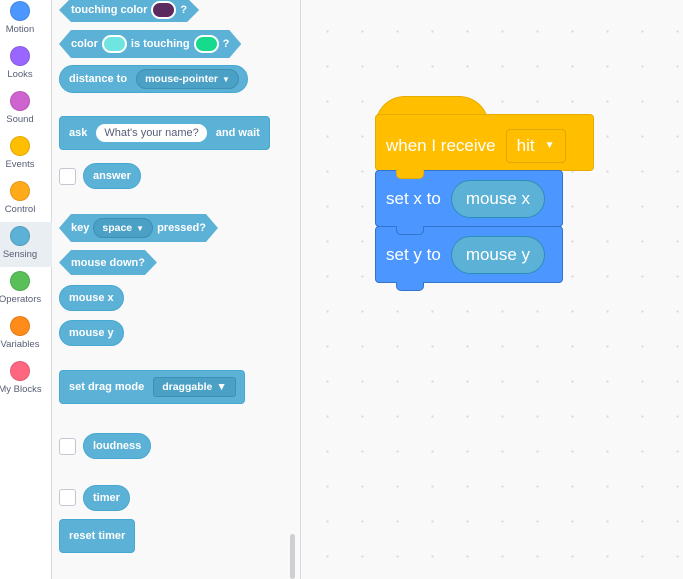 The width and height of the screenshot is (683, 579). I want to click on mouse-y-reporter: mouse y, so click(498, 254).